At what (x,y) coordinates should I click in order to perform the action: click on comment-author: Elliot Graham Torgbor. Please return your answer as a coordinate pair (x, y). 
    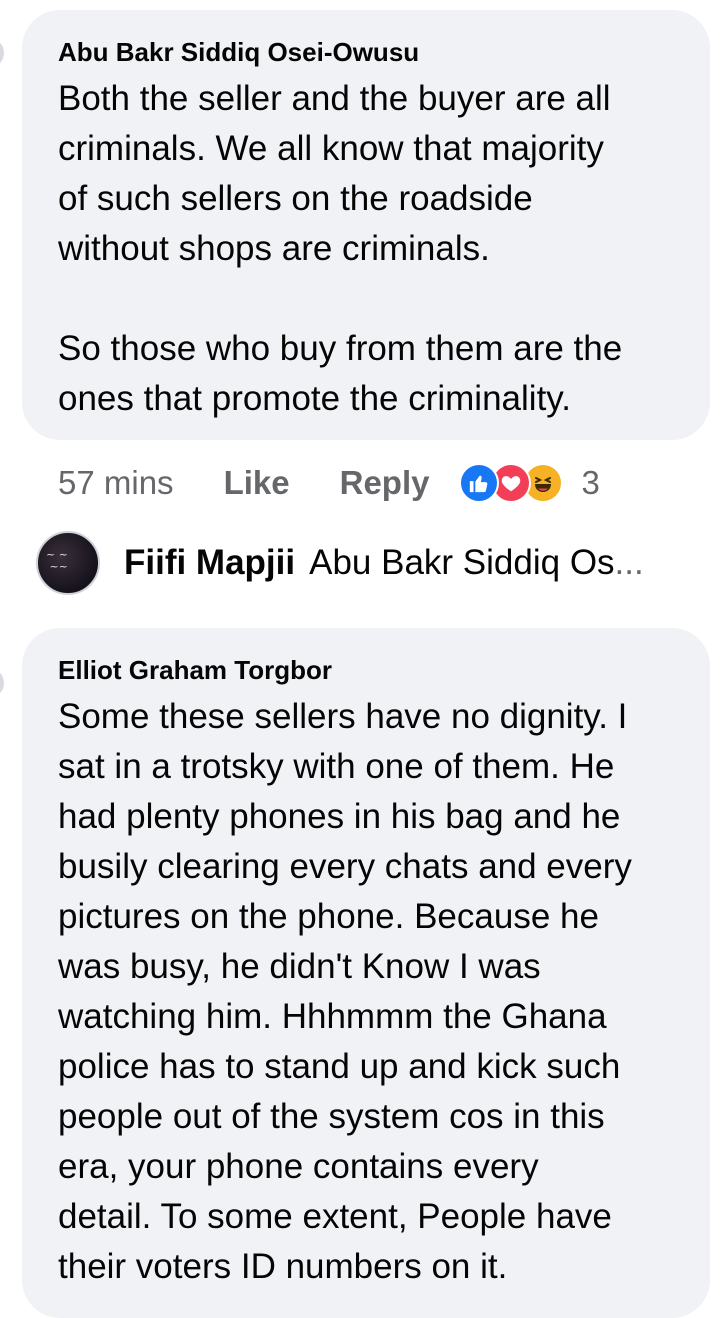
    Looking at the image, I should click on (372, 670).